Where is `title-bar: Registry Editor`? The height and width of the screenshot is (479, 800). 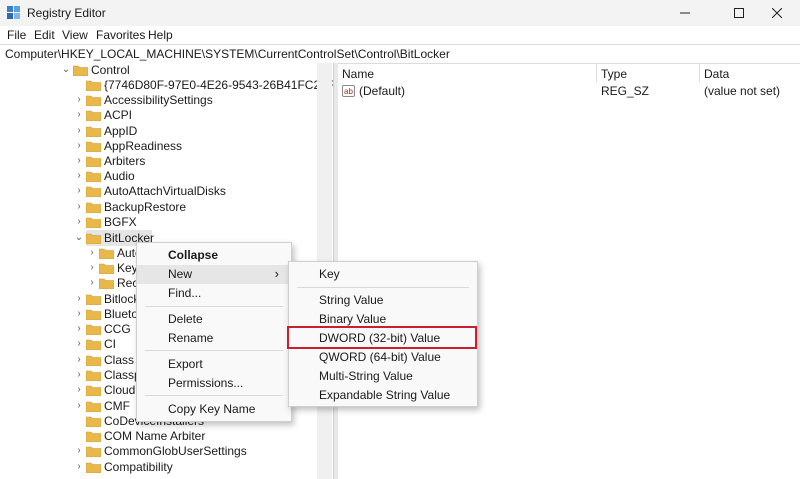 title-bar: Registry Editor is located at coordinates (400, 13).